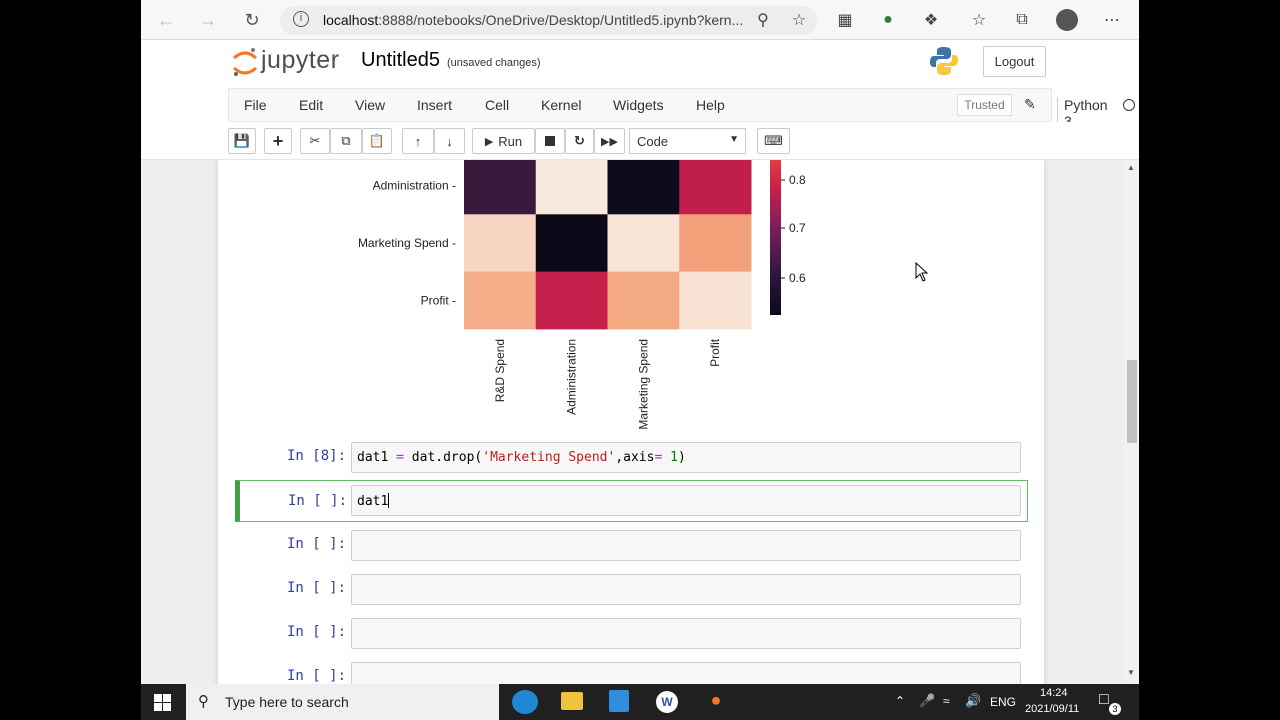 Image resolution: width=1280 pixels, height=720 pixels. Describe the element at coordinates (1054, 693) in the screenshot. I see `clock-time: 14:24` at that location.